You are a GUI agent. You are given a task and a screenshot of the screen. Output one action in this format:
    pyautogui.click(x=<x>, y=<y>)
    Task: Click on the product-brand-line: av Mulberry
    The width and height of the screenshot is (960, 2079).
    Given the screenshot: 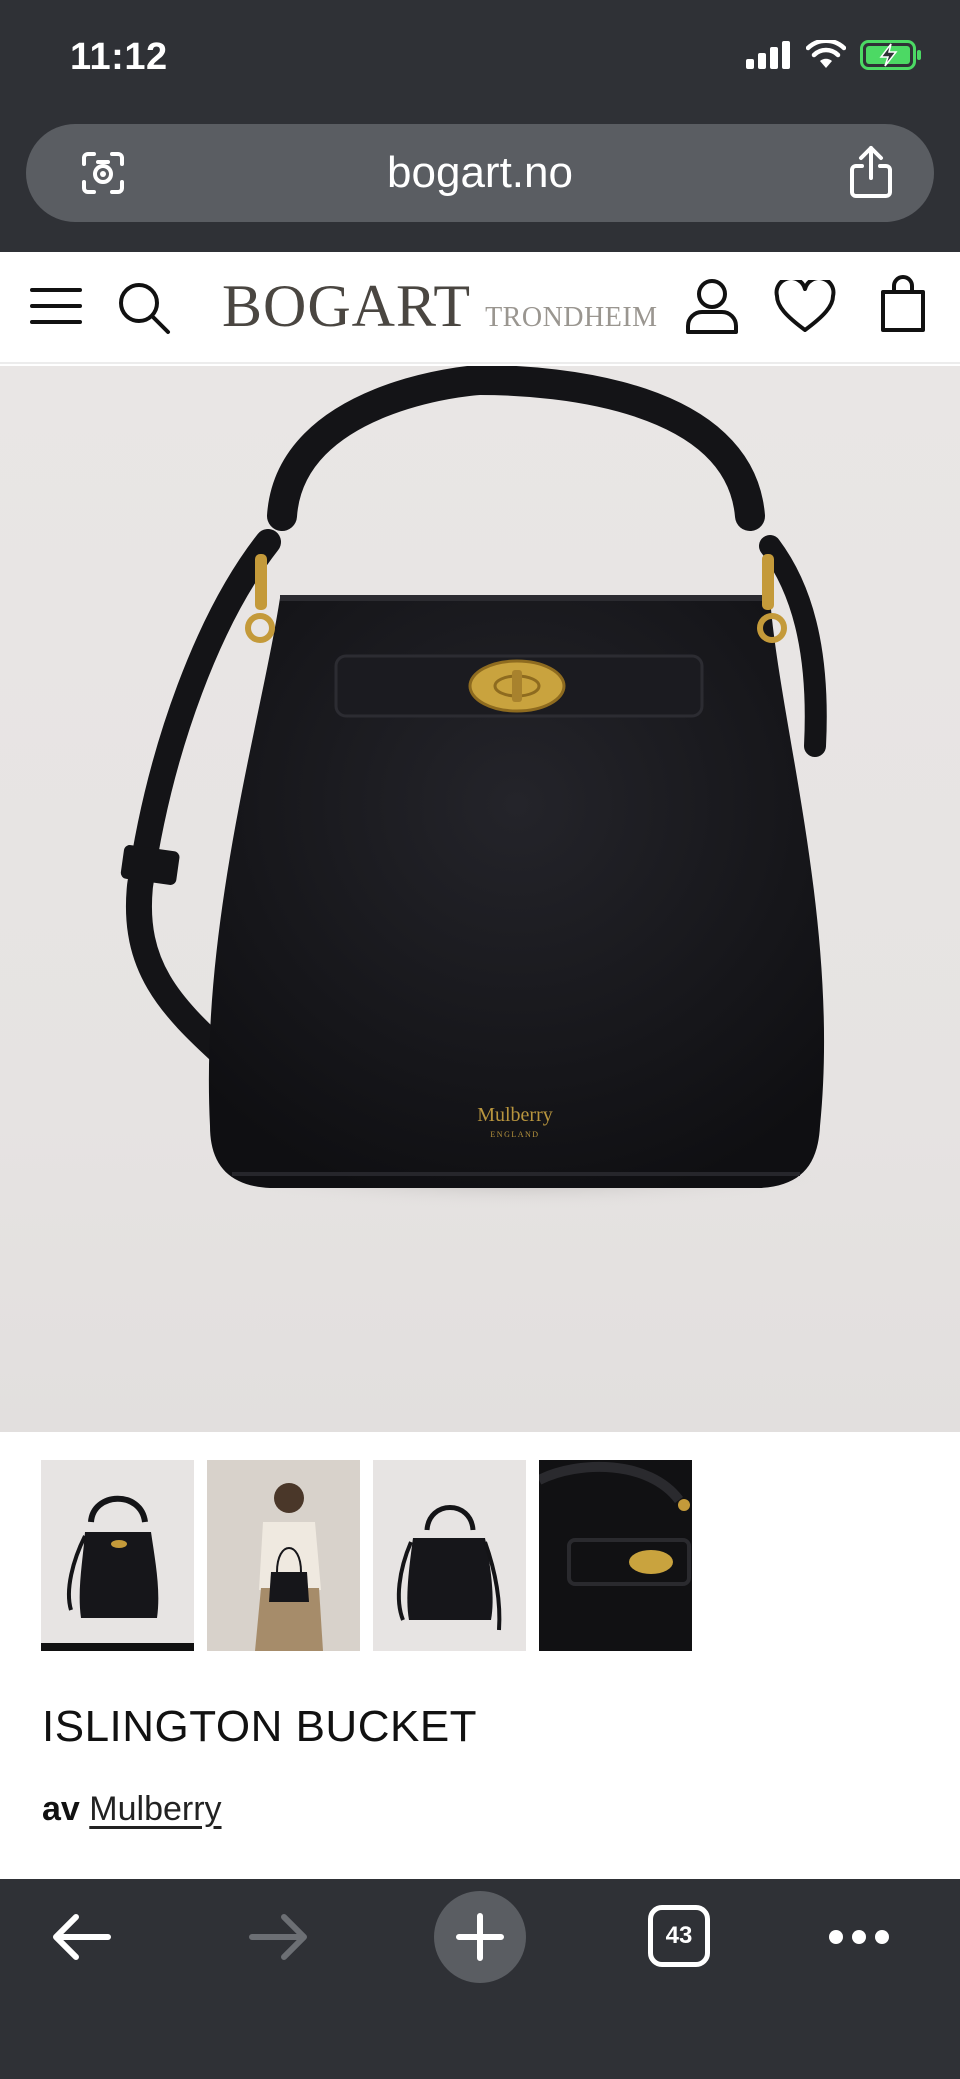 What is the action you would take?
    pyautogui.click(x=132, y=1809)
    